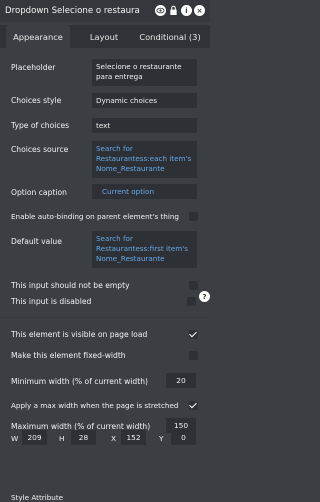  I want to click on y-input: 0, so click(183, 437).